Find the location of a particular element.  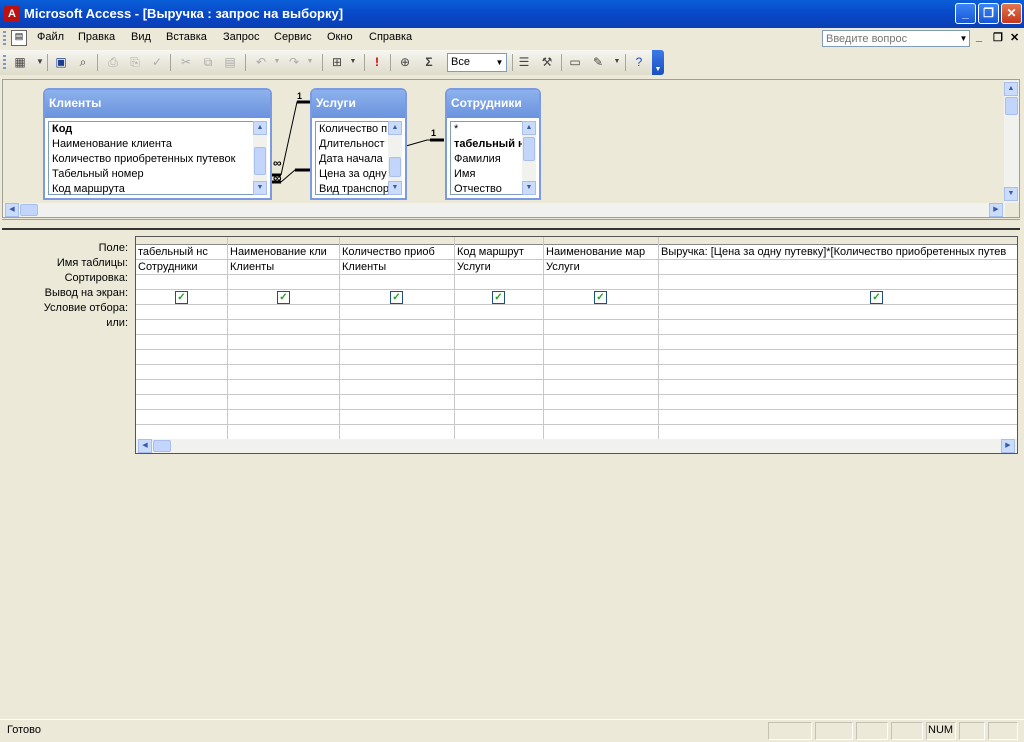

menu-edit: Правка is located at coordinates (96, 37).